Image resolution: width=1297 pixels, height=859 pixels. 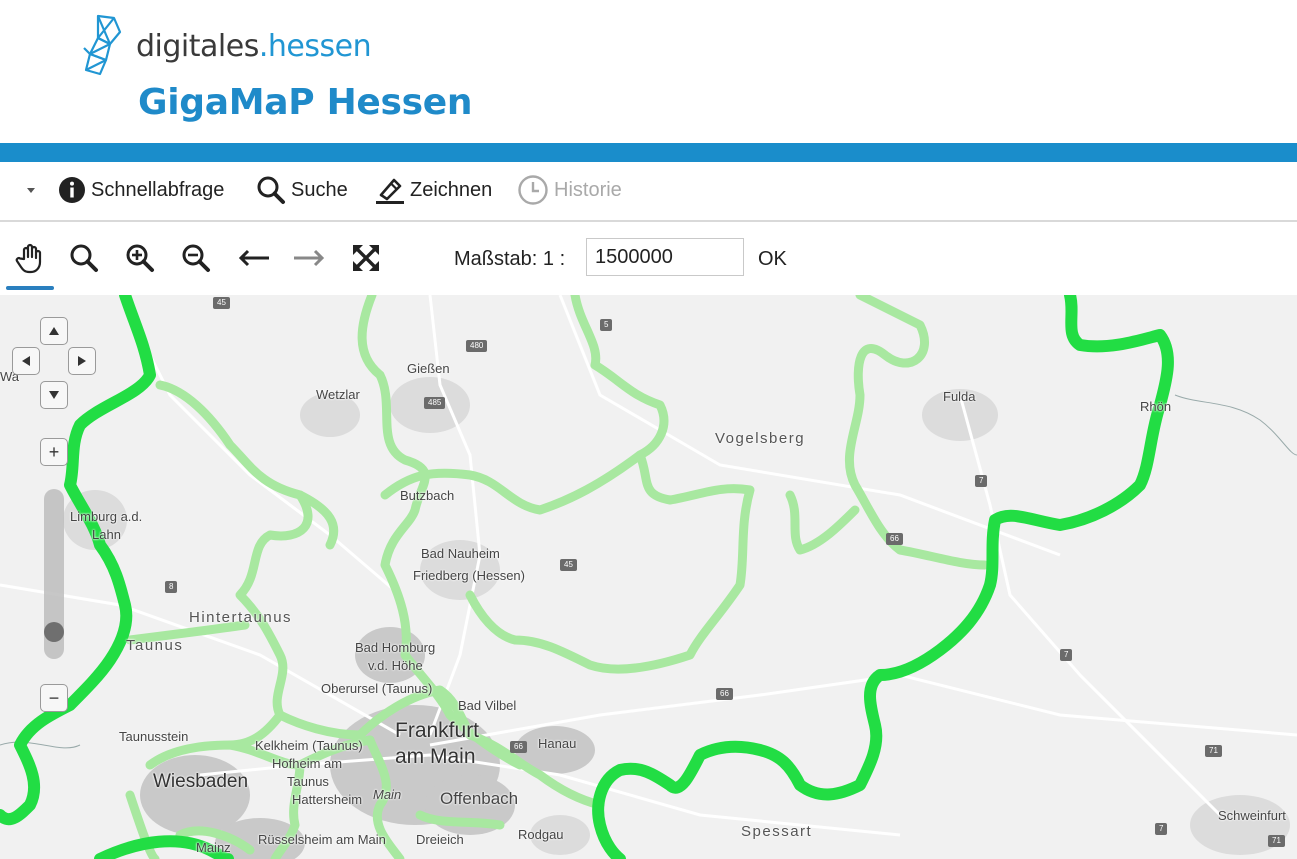 I want to click on menu-schnellabfrage: Schnellabfrage, so click(x=141, y=190).